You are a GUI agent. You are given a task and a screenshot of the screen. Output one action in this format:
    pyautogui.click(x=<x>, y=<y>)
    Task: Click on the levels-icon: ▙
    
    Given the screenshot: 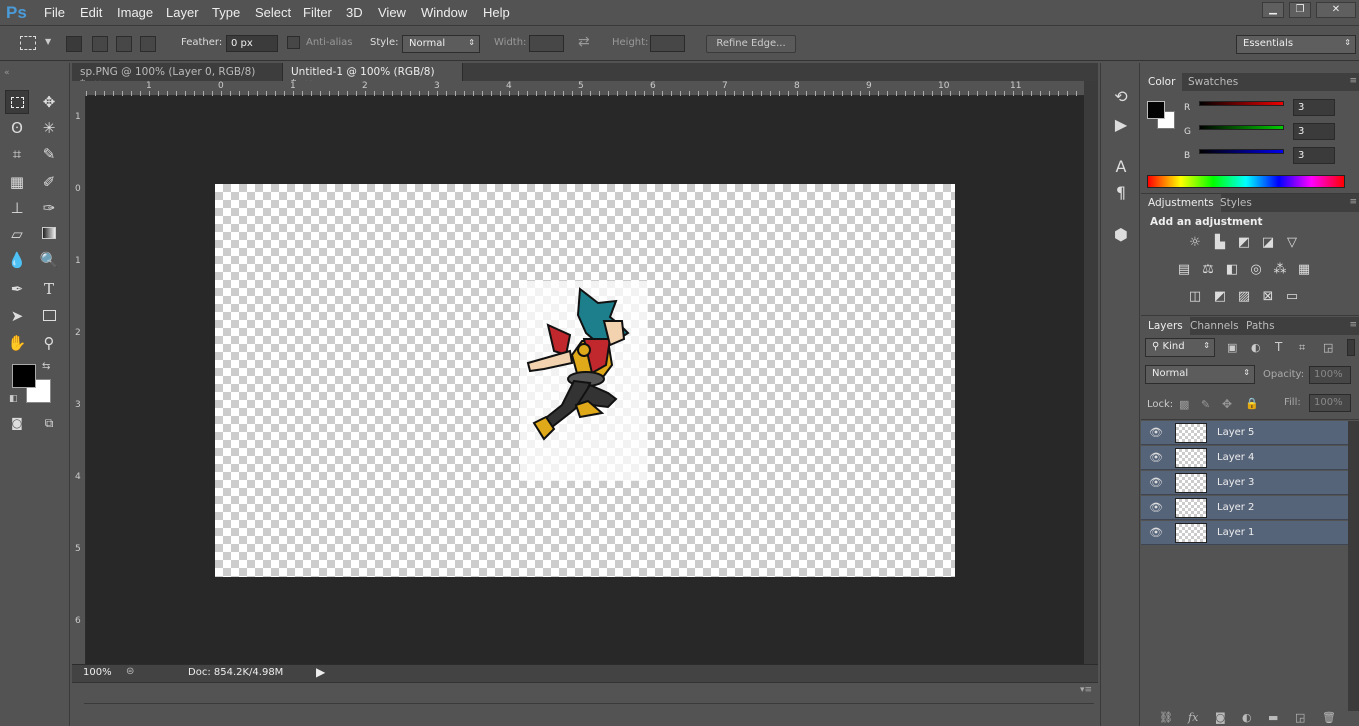 What is the action you would take?
    pyautogui.click(x=1220, y=243)
    